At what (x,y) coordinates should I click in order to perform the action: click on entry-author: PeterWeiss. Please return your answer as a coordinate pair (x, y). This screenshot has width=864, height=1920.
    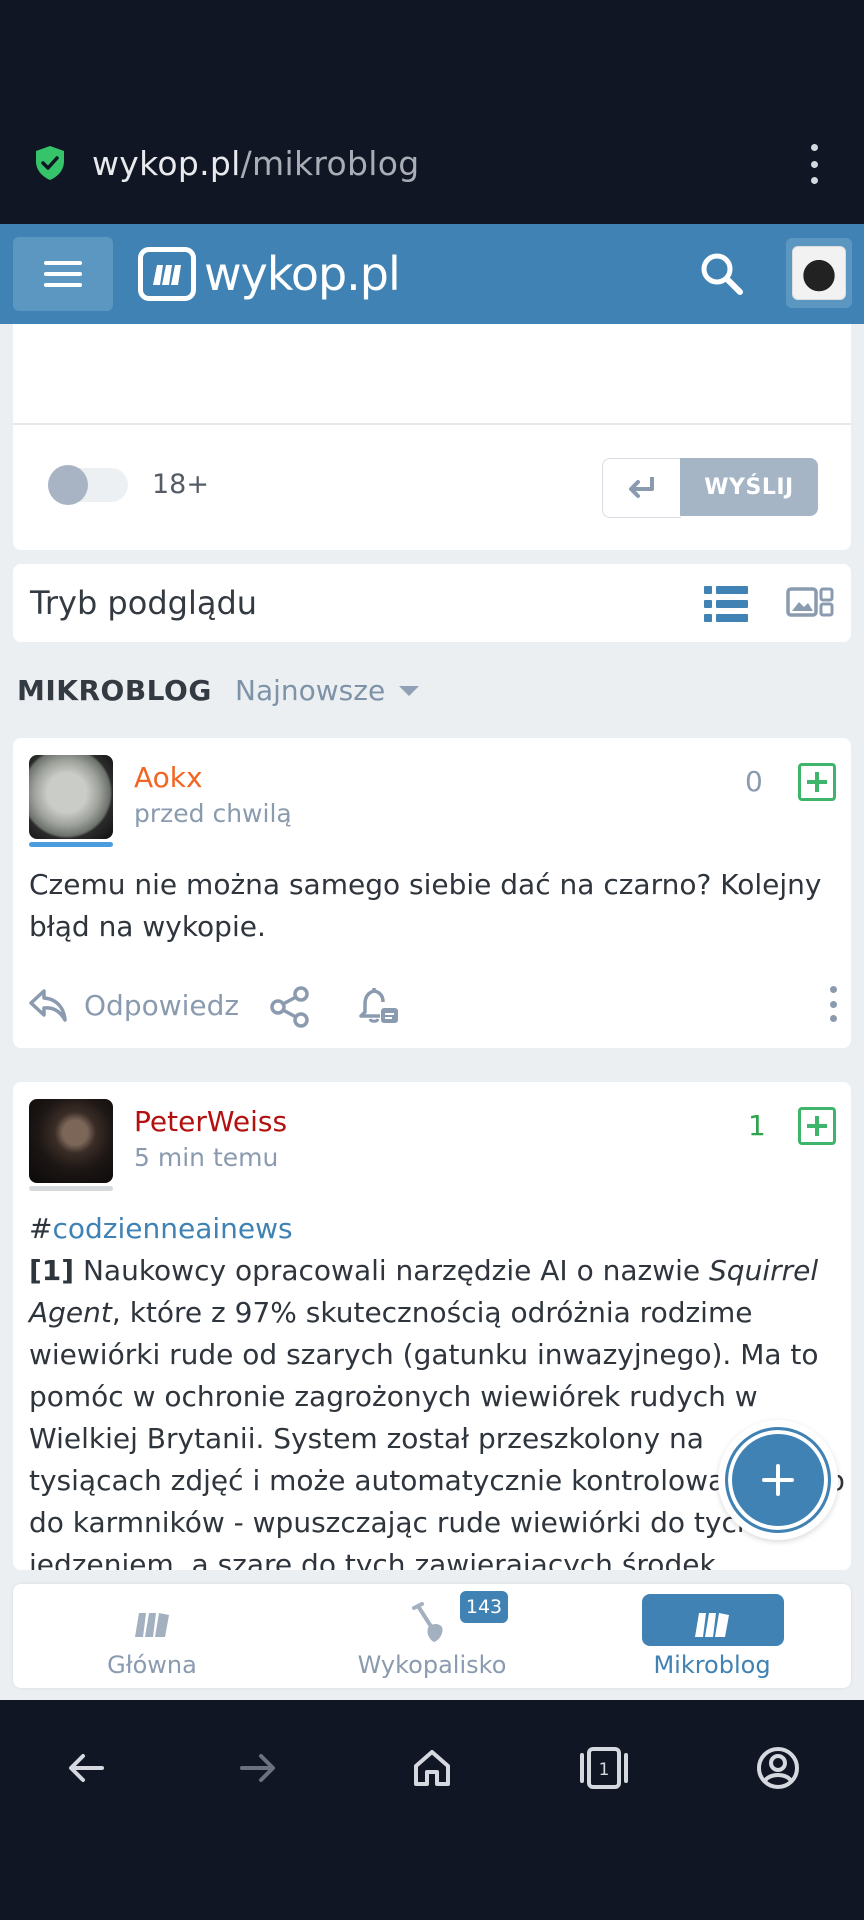
    Looking at the image, I should click on (210, 1122).